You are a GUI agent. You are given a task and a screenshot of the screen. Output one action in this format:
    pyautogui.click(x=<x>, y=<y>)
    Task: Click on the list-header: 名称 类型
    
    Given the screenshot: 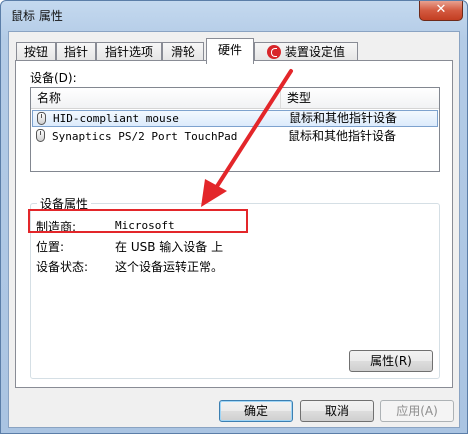 What is the action you would take?
    pyautogui.click(x=235, y=98)
    